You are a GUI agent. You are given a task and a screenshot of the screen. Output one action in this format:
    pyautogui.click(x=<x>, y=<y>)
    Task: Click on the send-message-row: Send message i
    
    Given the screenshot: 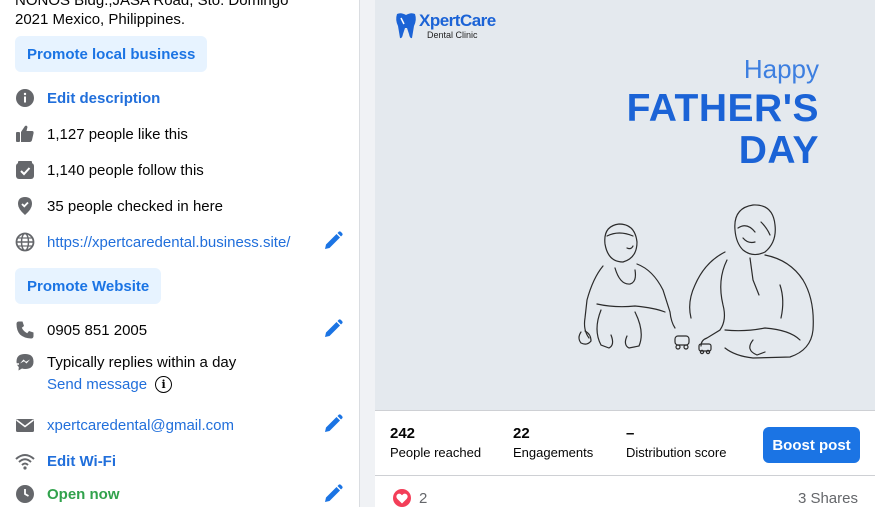 What is the action you would take?
    pyautogui.click(x=110, y=384)
    